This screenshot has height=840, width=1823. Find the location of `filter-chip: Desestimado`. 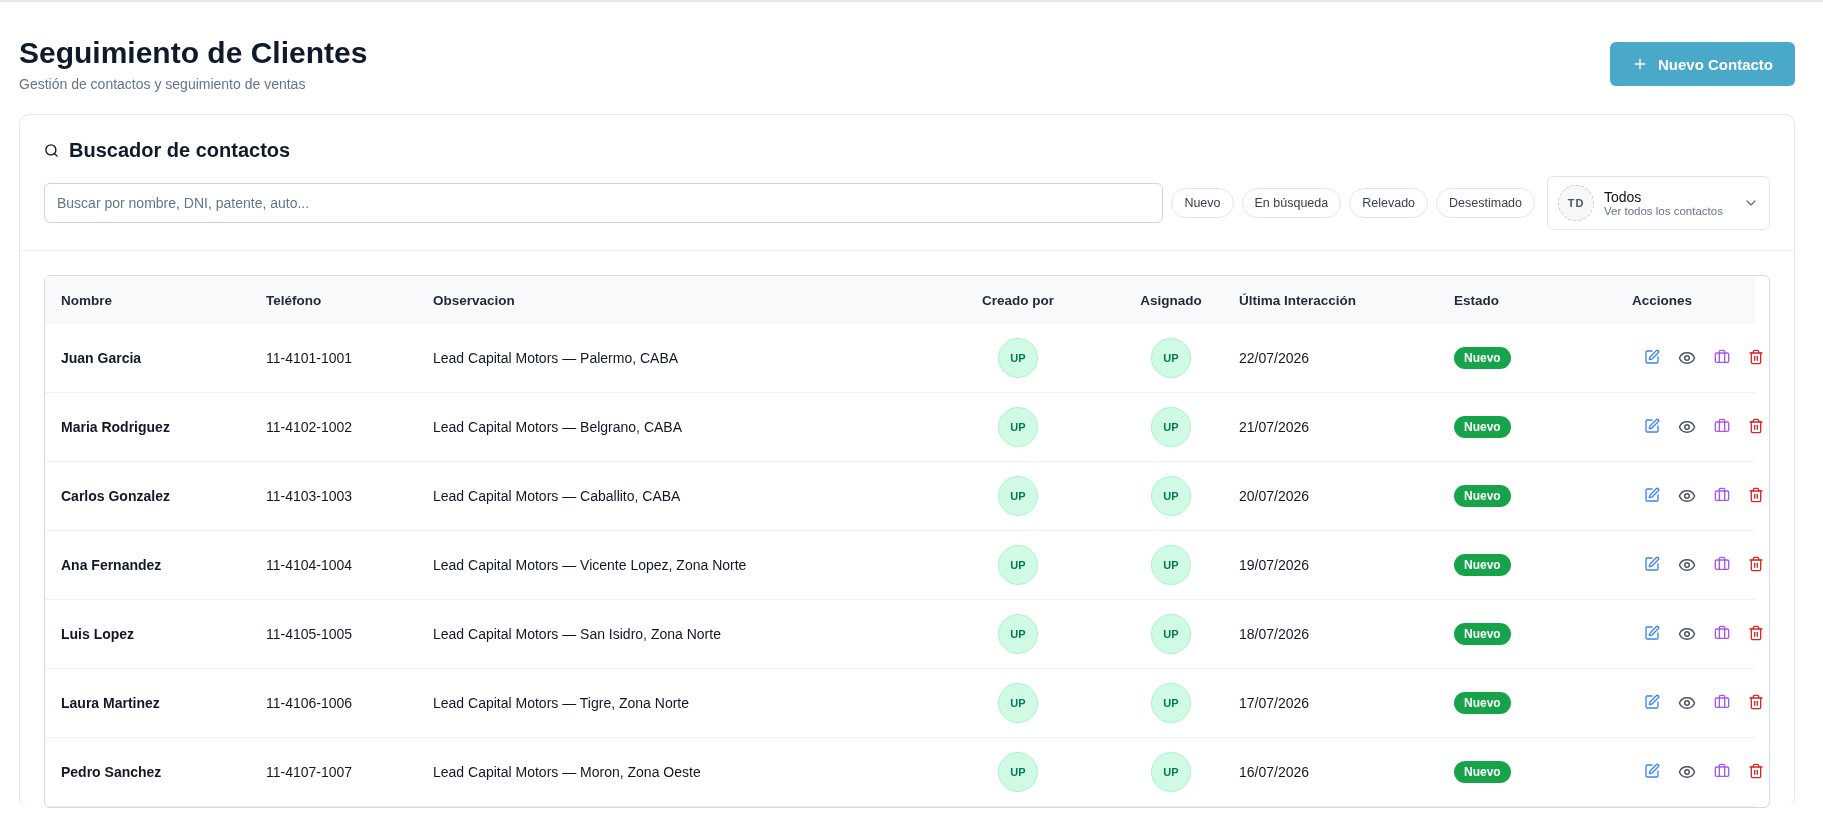

filter-chip: Desestimado is located at coordinates (1485, 203).